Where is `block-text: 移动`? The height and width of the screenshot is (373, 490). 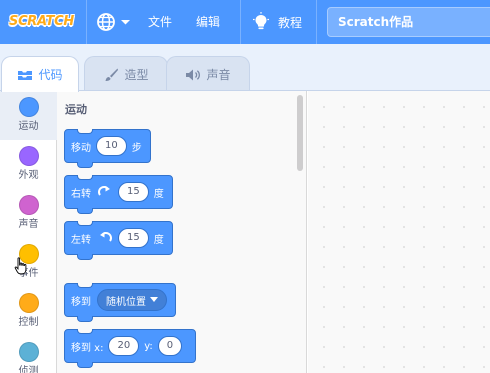
block-text: 移动 is located at coordinates (81, 148).